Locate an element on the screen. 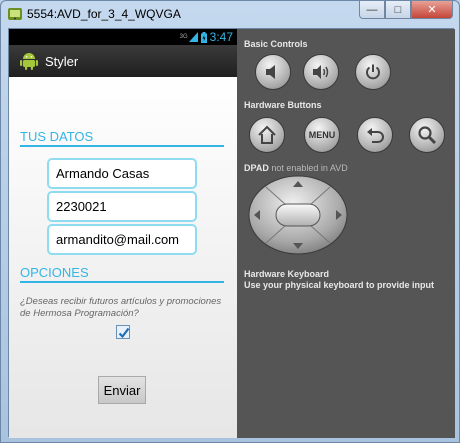 The height and width of the screenshot is (443, 460). menu-button-label: MENU is located at coordinates (322, 135).